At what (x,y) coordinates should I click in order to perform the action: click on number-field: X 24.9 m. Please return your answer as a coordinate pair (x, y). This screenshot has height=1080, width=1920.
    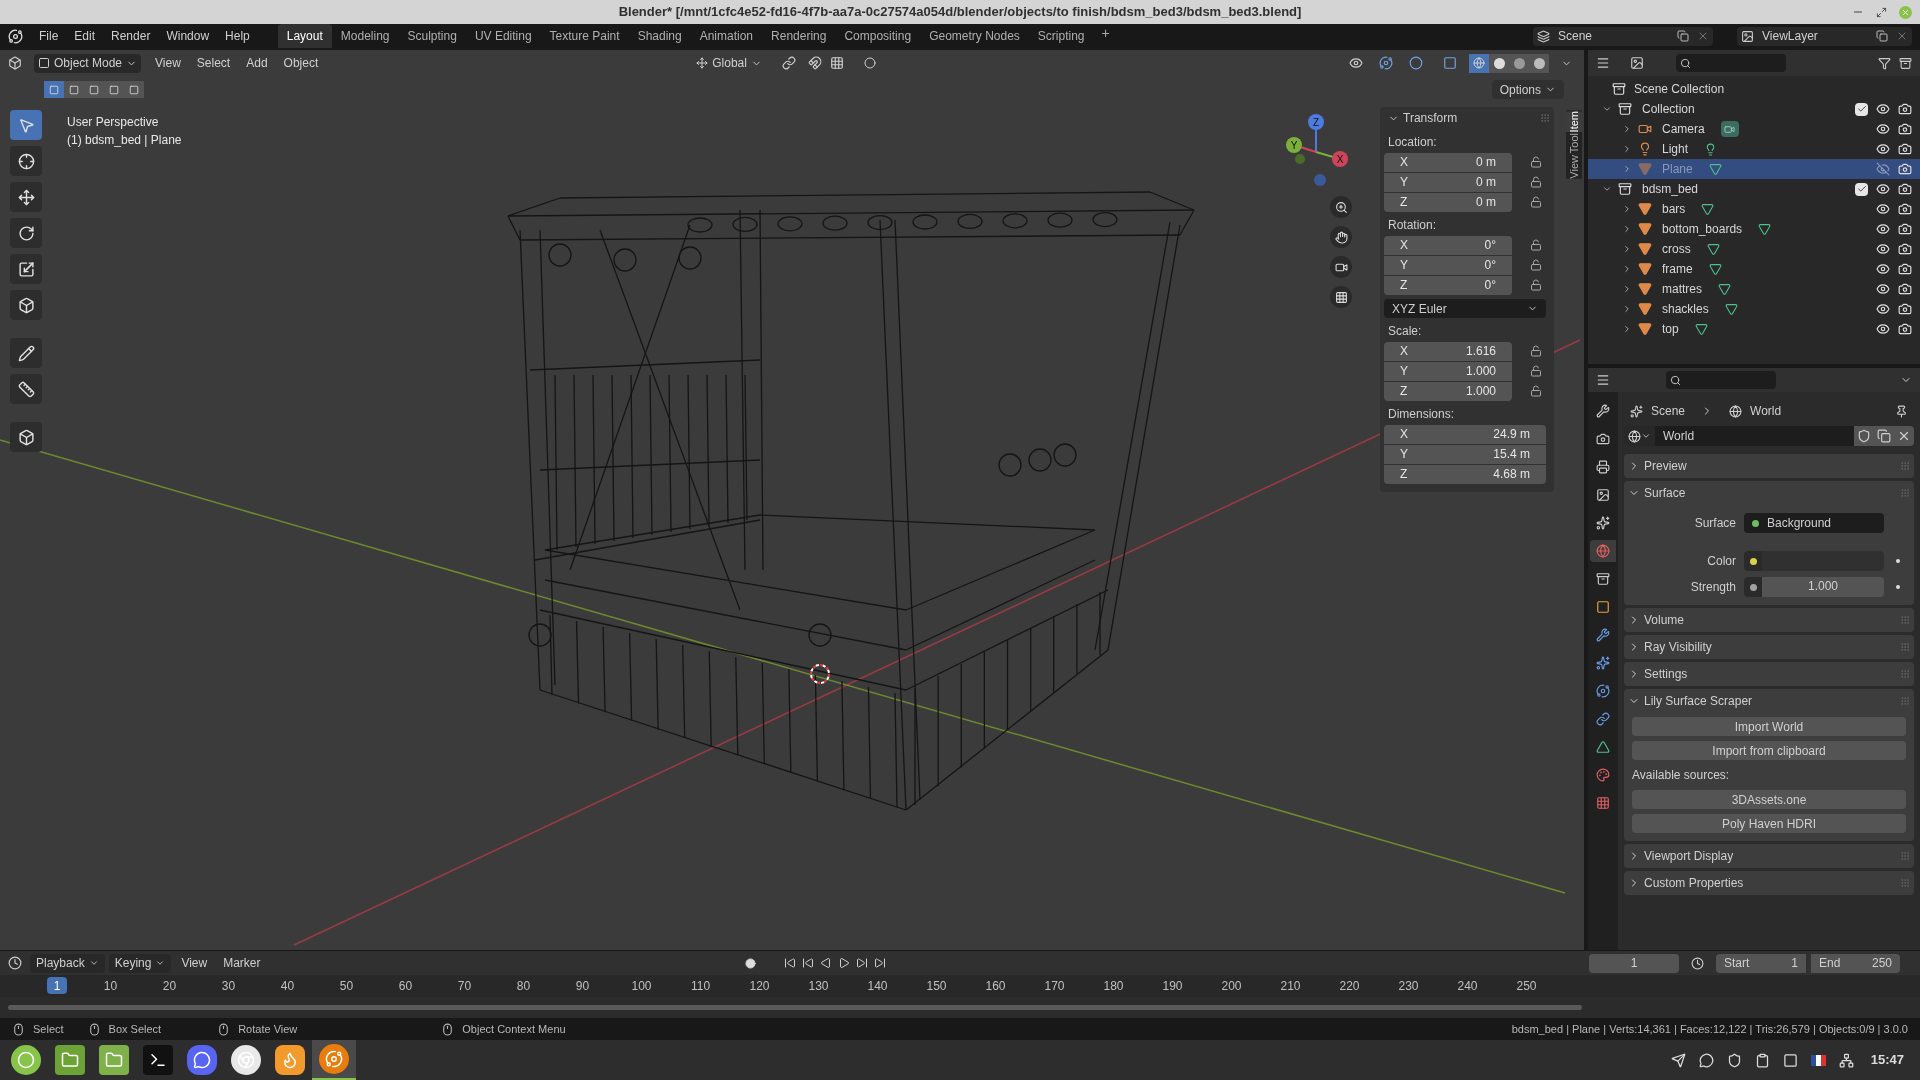
    Looking at the image, I should click on (1465, 434).